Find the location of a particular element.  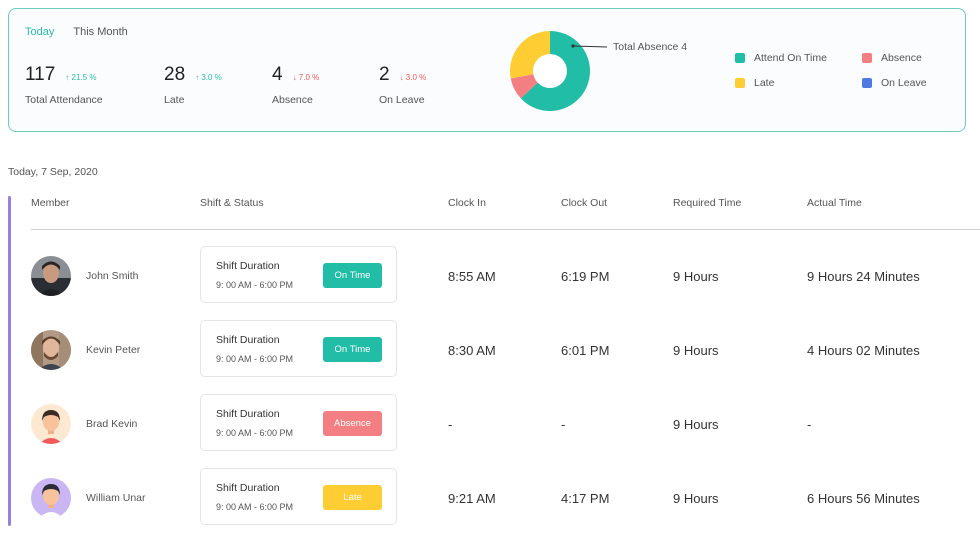

column-header-required-time: Required Time is located at coordinates (707, 203).